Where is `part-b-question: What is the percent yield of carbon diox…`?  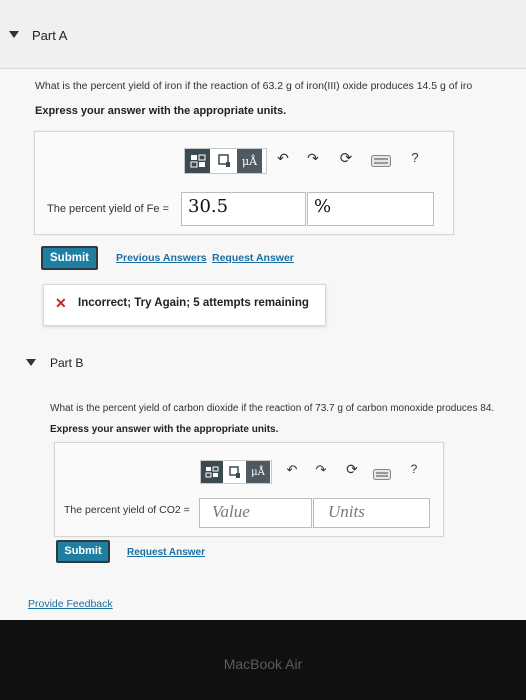 part-b-question: What is the percent yield of carbon diox… is located at coordinates (272, 408).